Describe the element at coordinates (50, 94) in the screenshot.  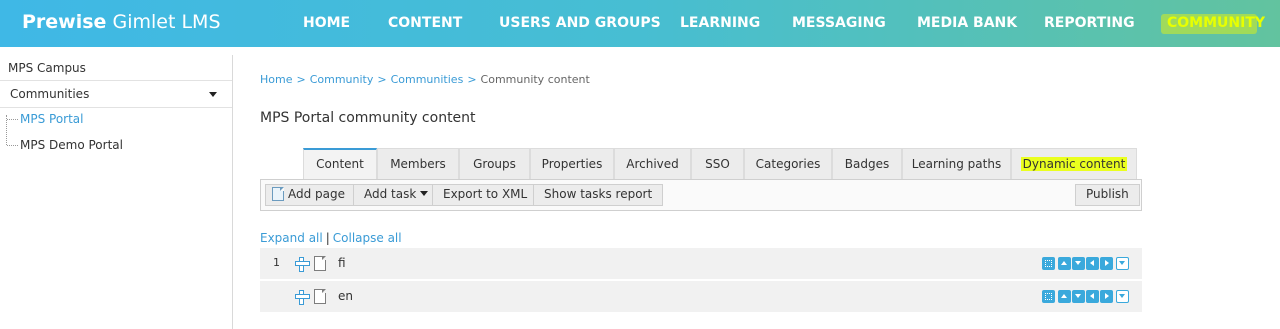
I see `sidebar-communities-label: Communities` at that location.